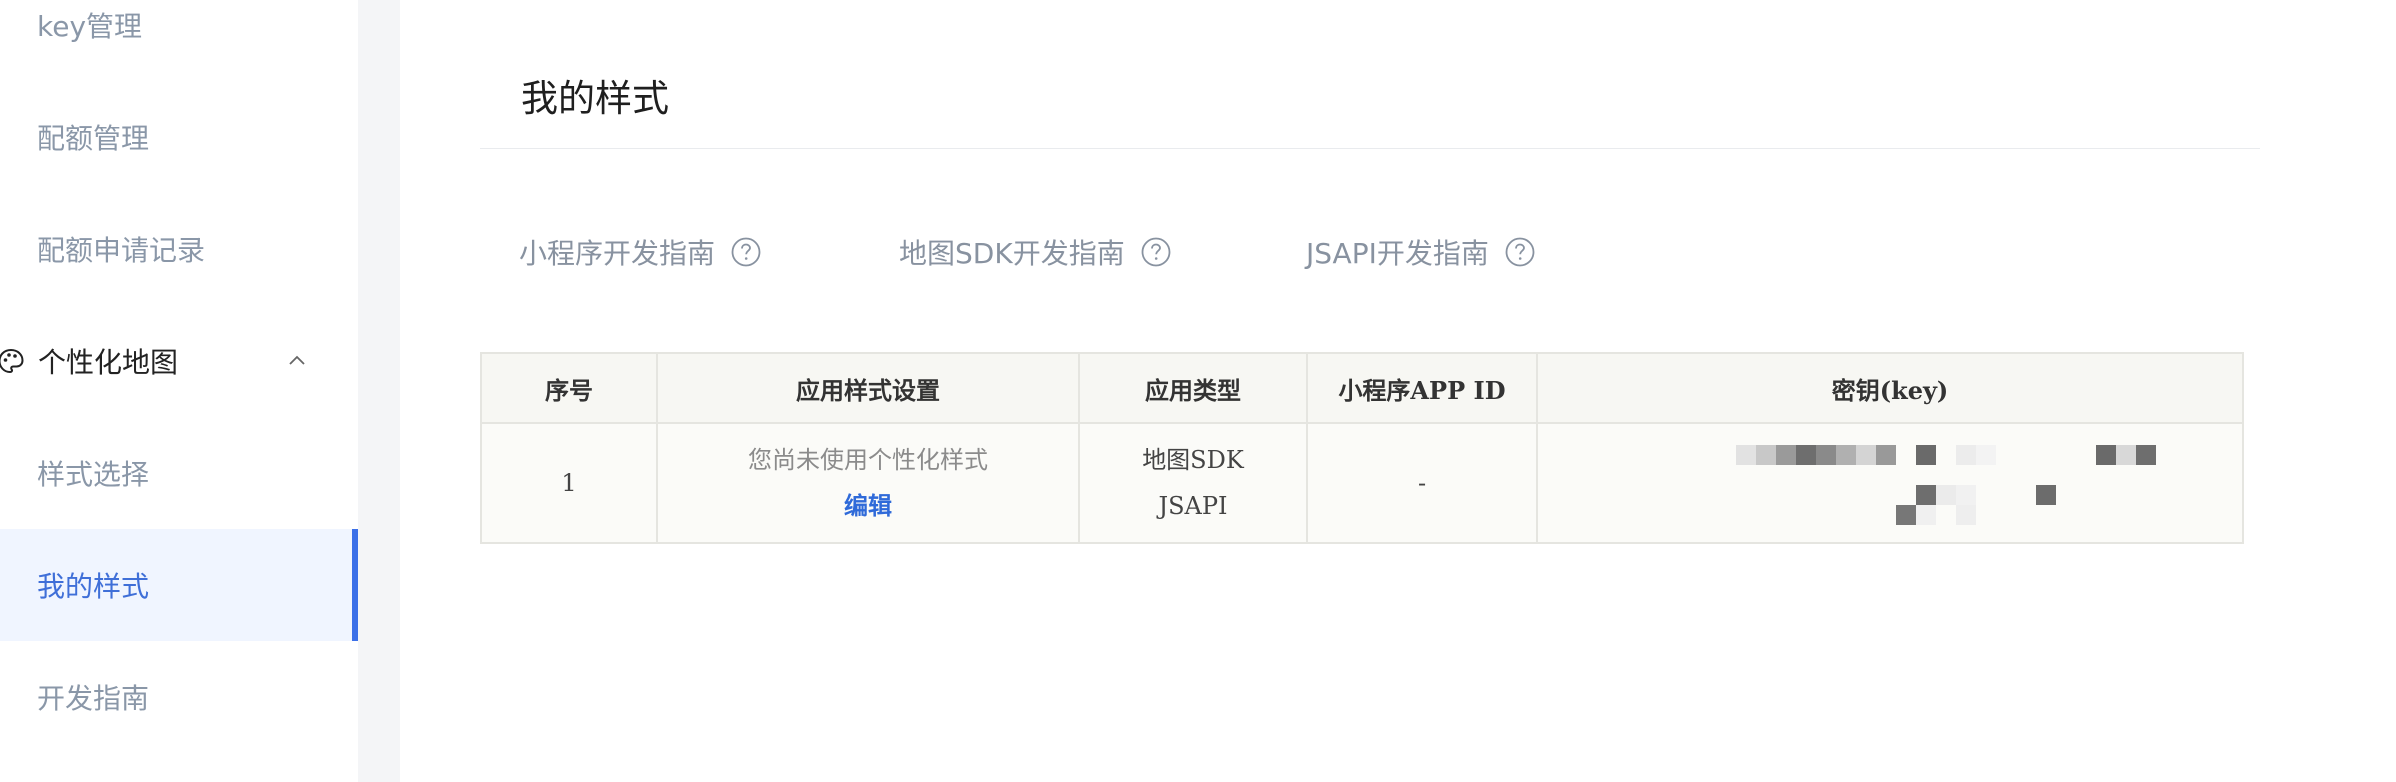 The width and height of the screenshot is (2396, 782). Describe the element at coordinates (179, 473) in the screenshot. I see `sidebar-item-style-selection: 样式选择` at that location.